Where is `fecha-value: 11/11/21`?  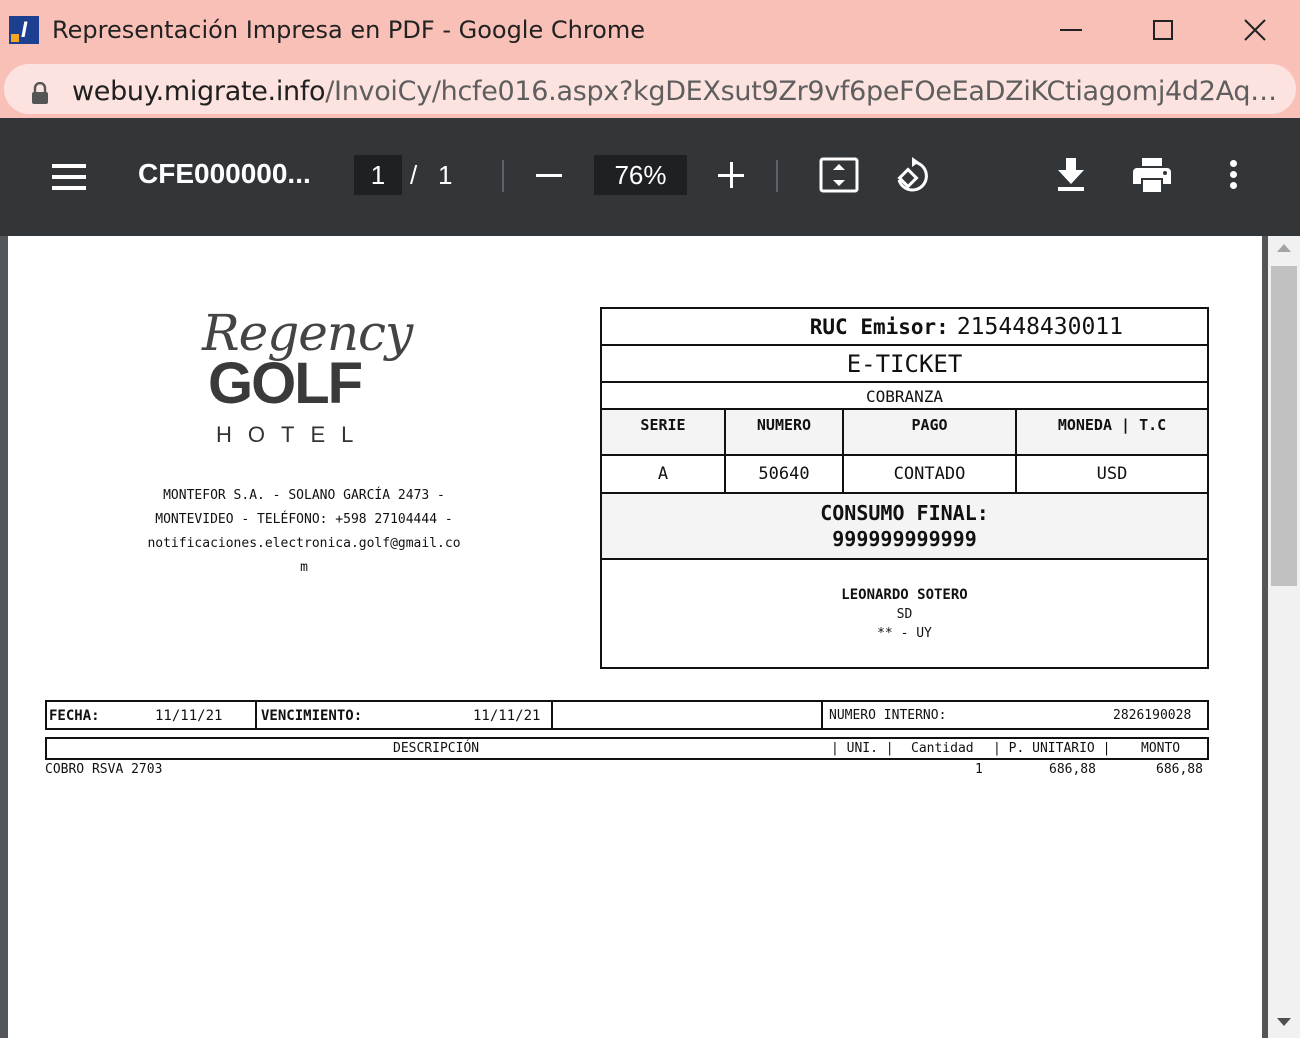
fecha-value: 11/11/21 is located at coordinates (189, 716).